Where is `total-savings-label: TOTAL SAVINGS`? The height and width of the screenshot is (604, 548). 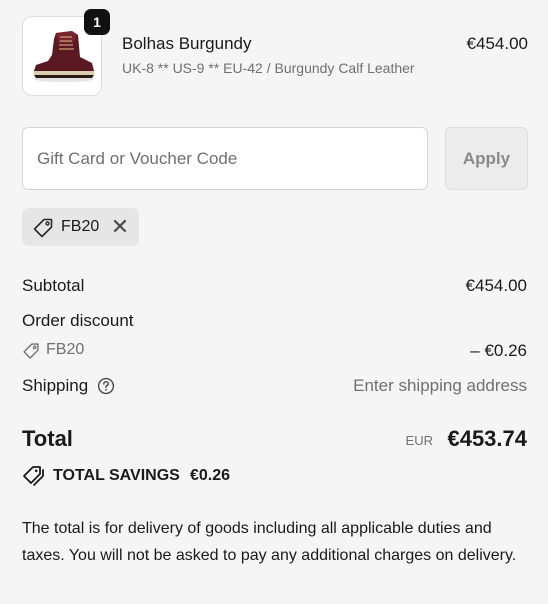 total-savings-label: TOTAL SAVINGS is located at coordinates (116, 475).